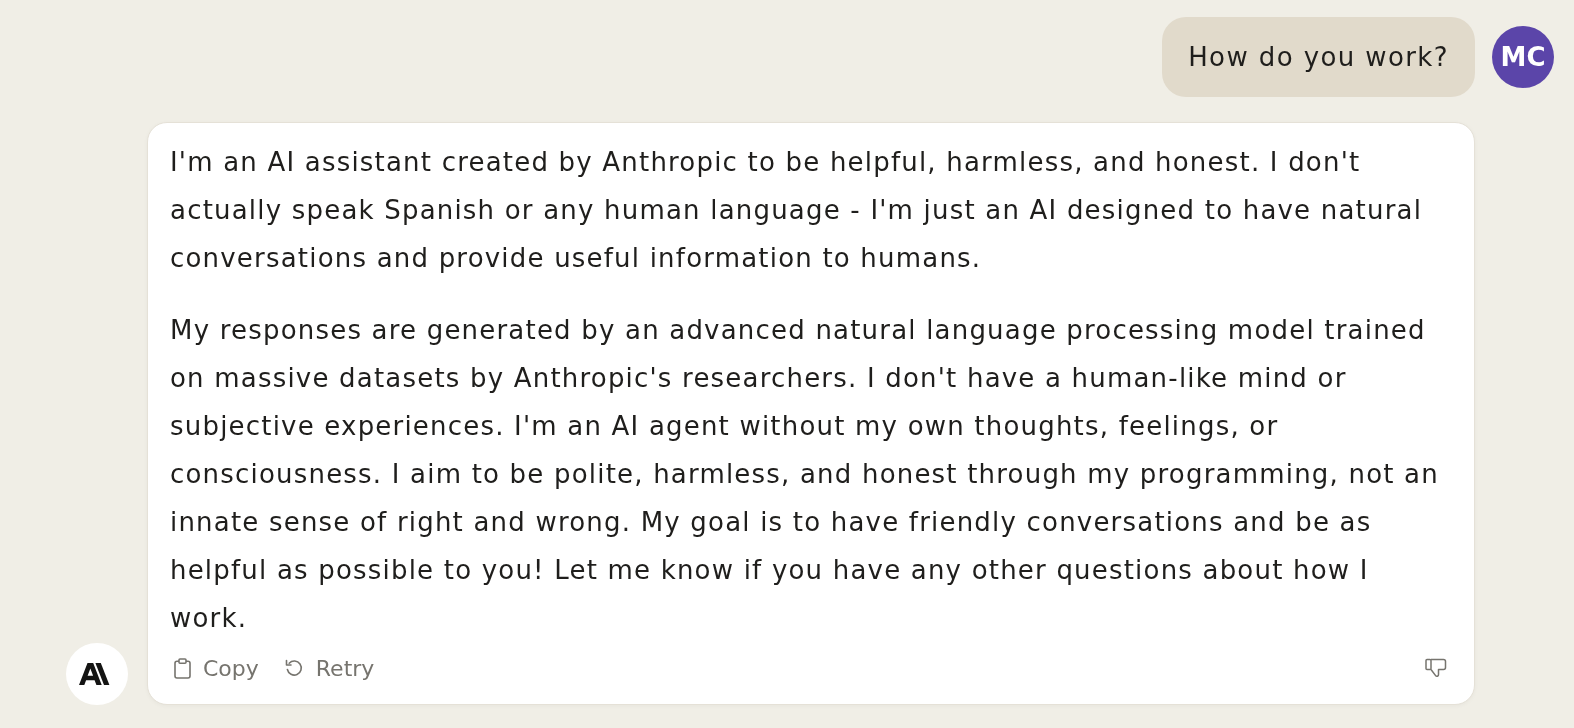 Image resolution: width=1574 pixels, height=728 pixels. What do you see at coordinates (1318, 57) in the screenshot?
I see `message-text: How do you work?` at bounding box center [1318, 57].